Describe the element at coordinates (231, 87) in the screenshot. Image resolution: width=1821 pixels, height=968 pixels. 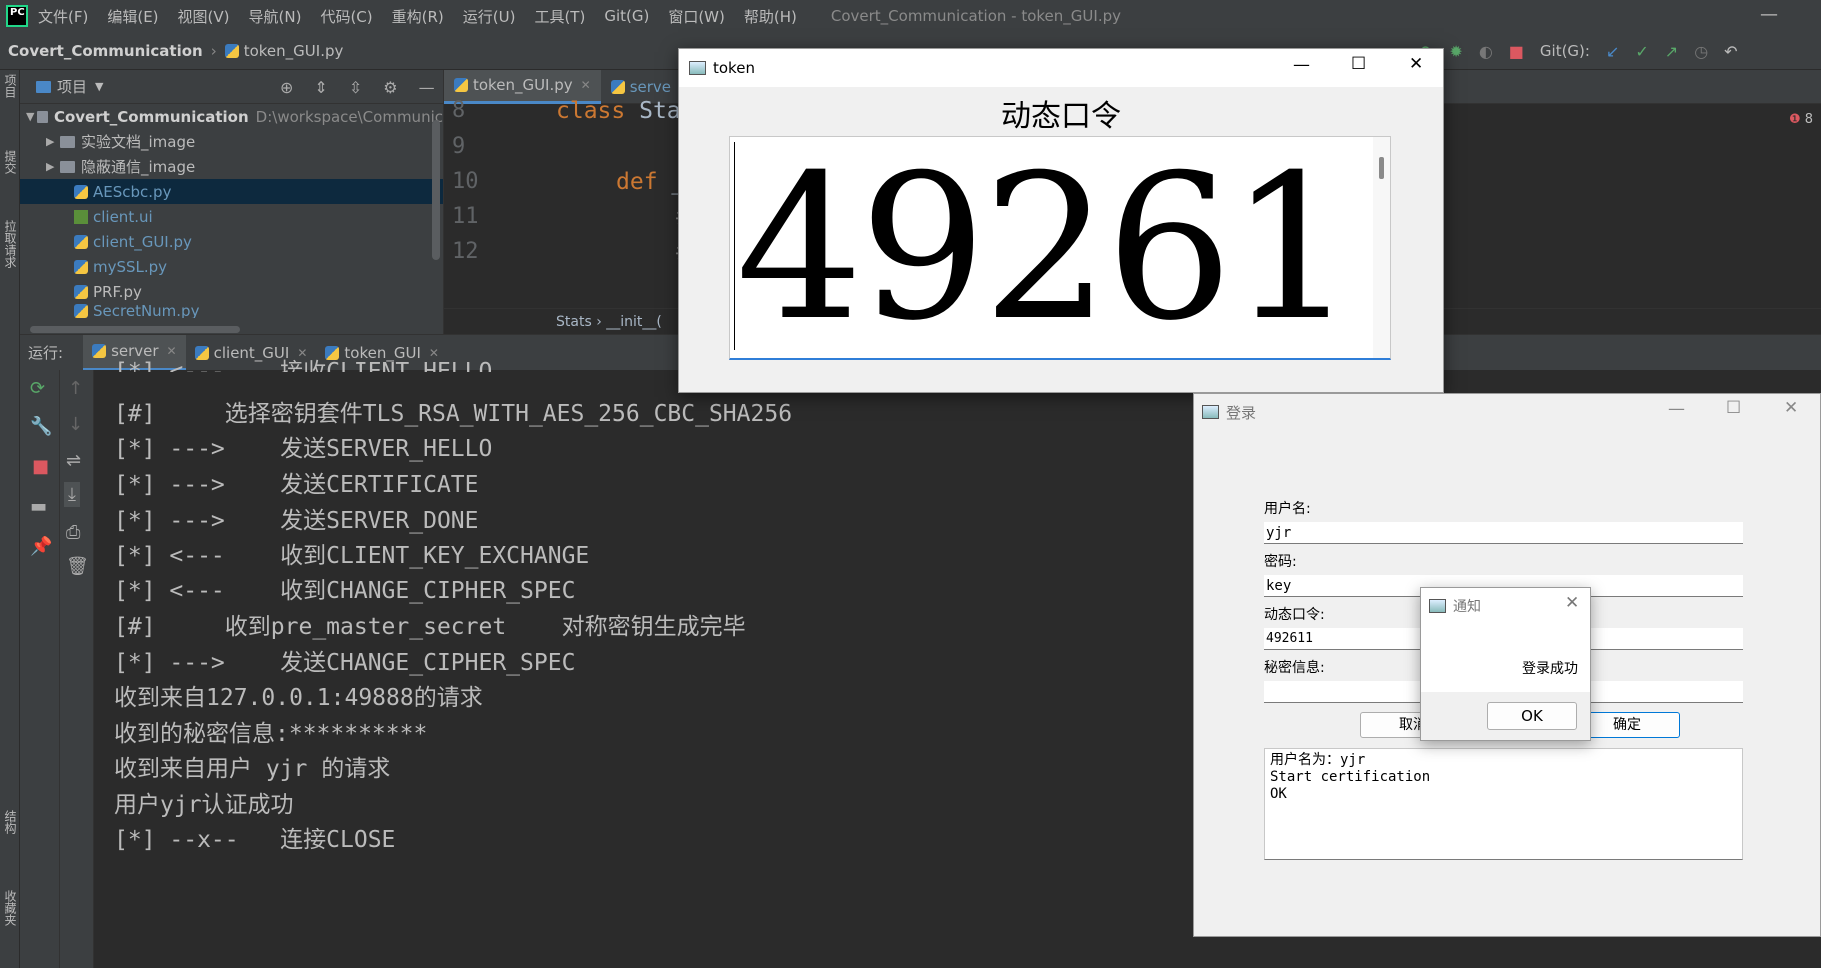
I see `project-panel-header: 项目 ▼ ⊕ ⇕ ⇳ ⚙ —` at that location.